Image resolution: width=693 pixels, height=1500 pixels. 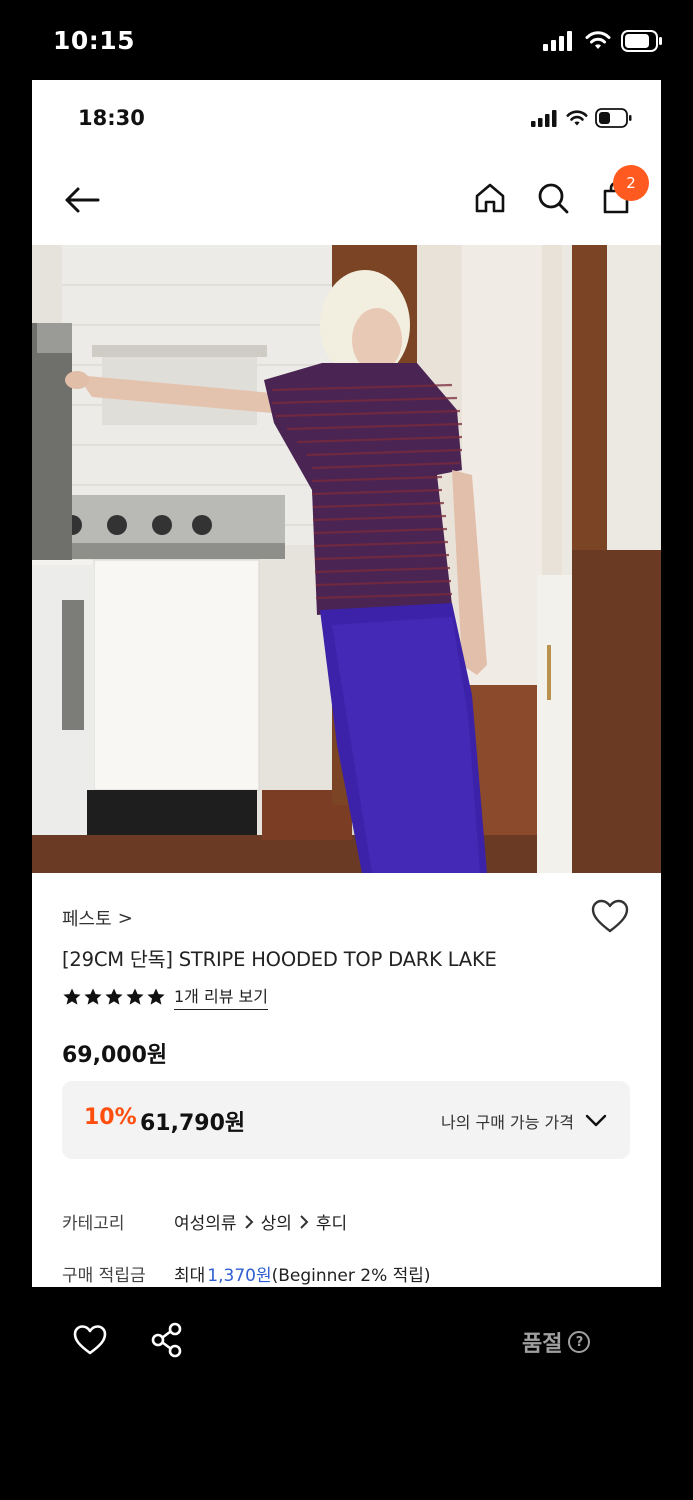 What do you see at coordinates (346, 1345) in the screenshot?
I see `bottom-action-bar: 품절 ?` at bounding box center [346, 1345].